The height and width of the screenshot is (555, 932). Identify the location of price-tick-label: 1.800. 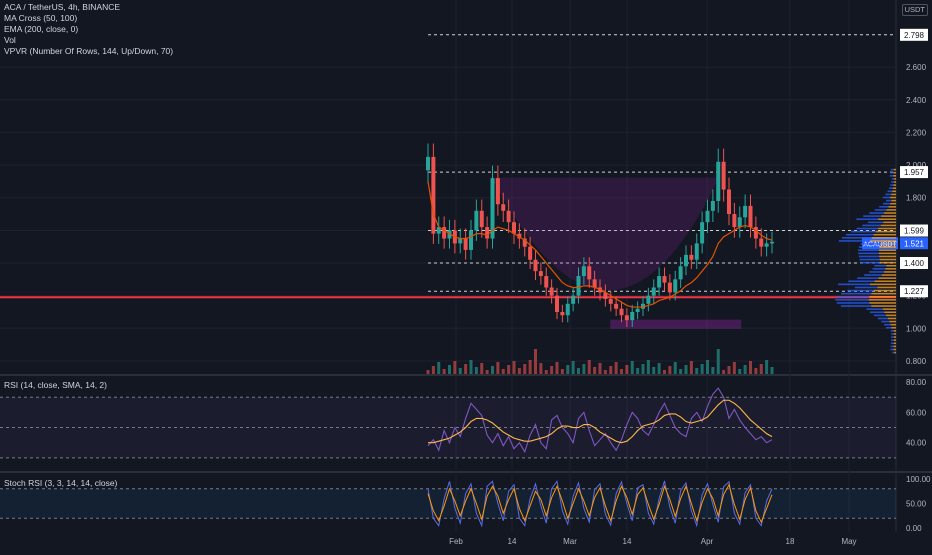
(916, 198).